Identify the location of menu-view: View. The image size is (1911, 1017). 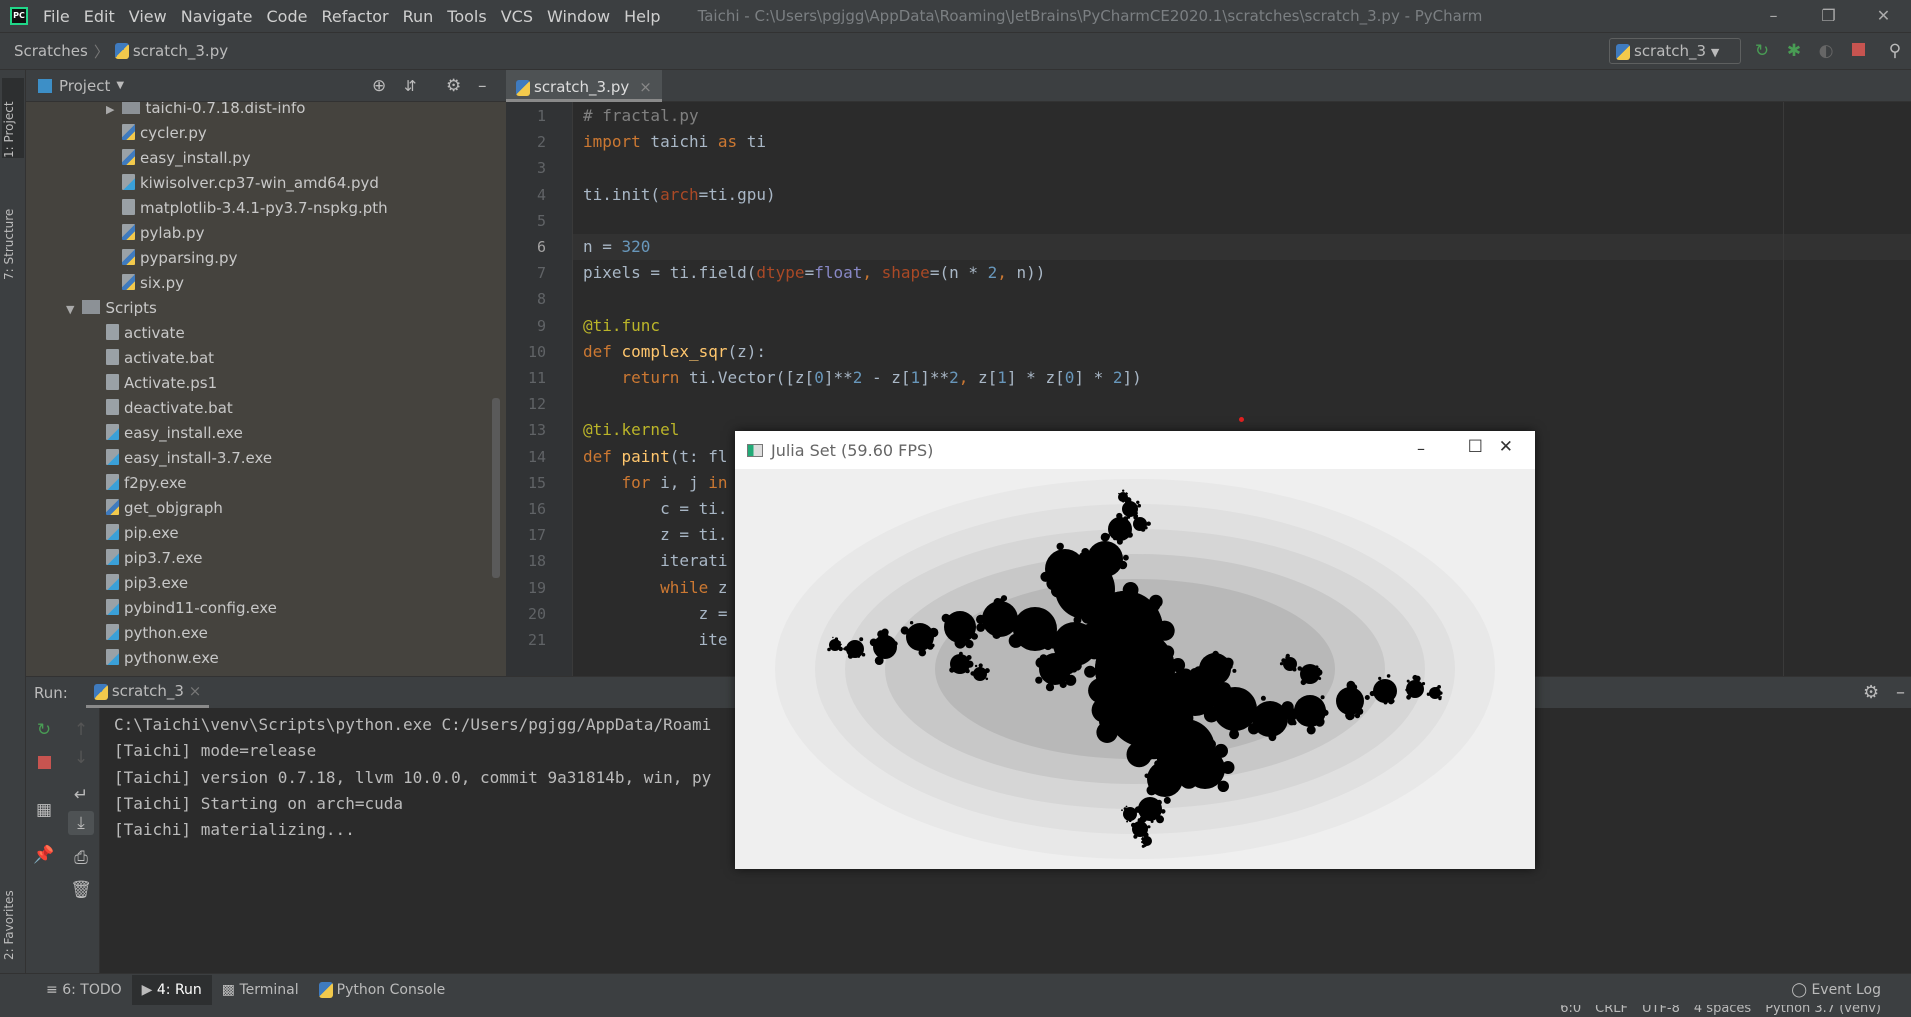
(148, 16).